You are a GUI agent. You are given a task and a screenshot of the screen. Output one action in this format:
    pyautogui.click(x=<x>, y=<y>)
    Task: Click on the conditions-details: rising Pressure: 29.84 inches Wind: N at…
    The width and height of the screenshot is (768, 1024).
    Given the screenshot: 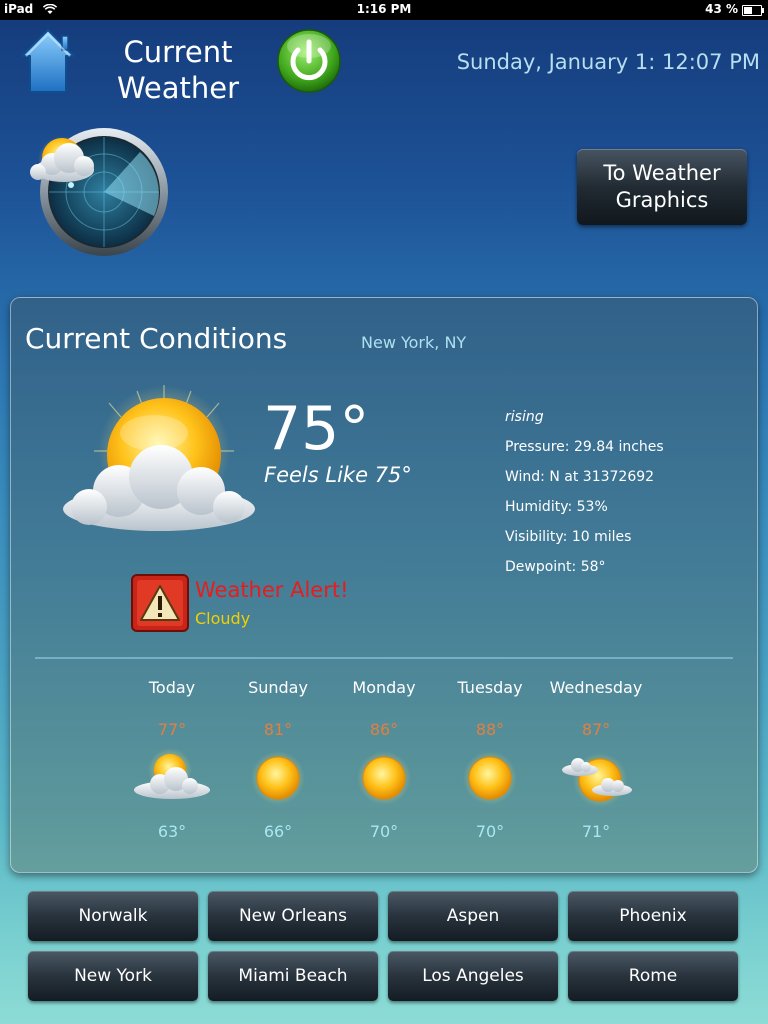 What is the action you would take?
    pyautogui.click(x=584, y=496)
    